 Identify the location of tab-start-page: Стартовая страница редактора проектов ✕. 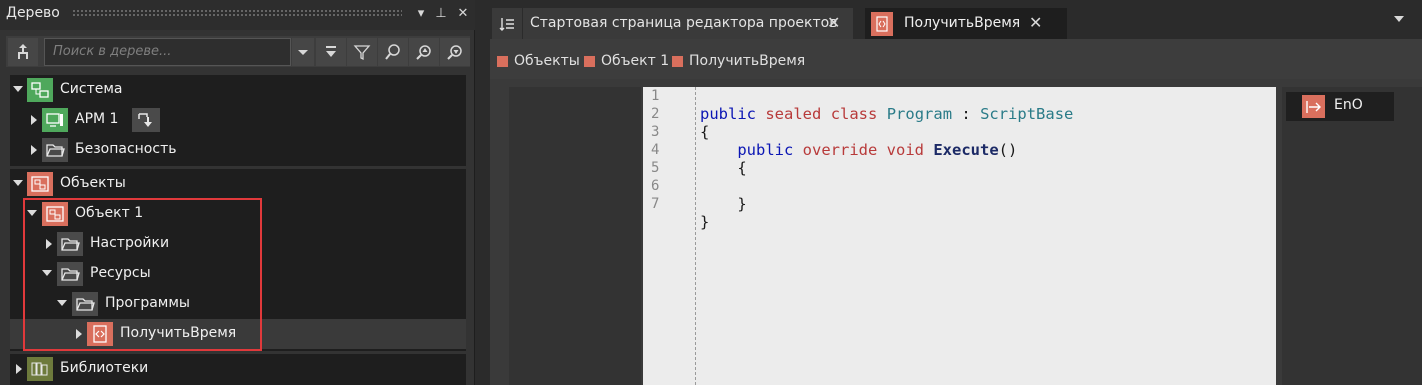
(688, 24).